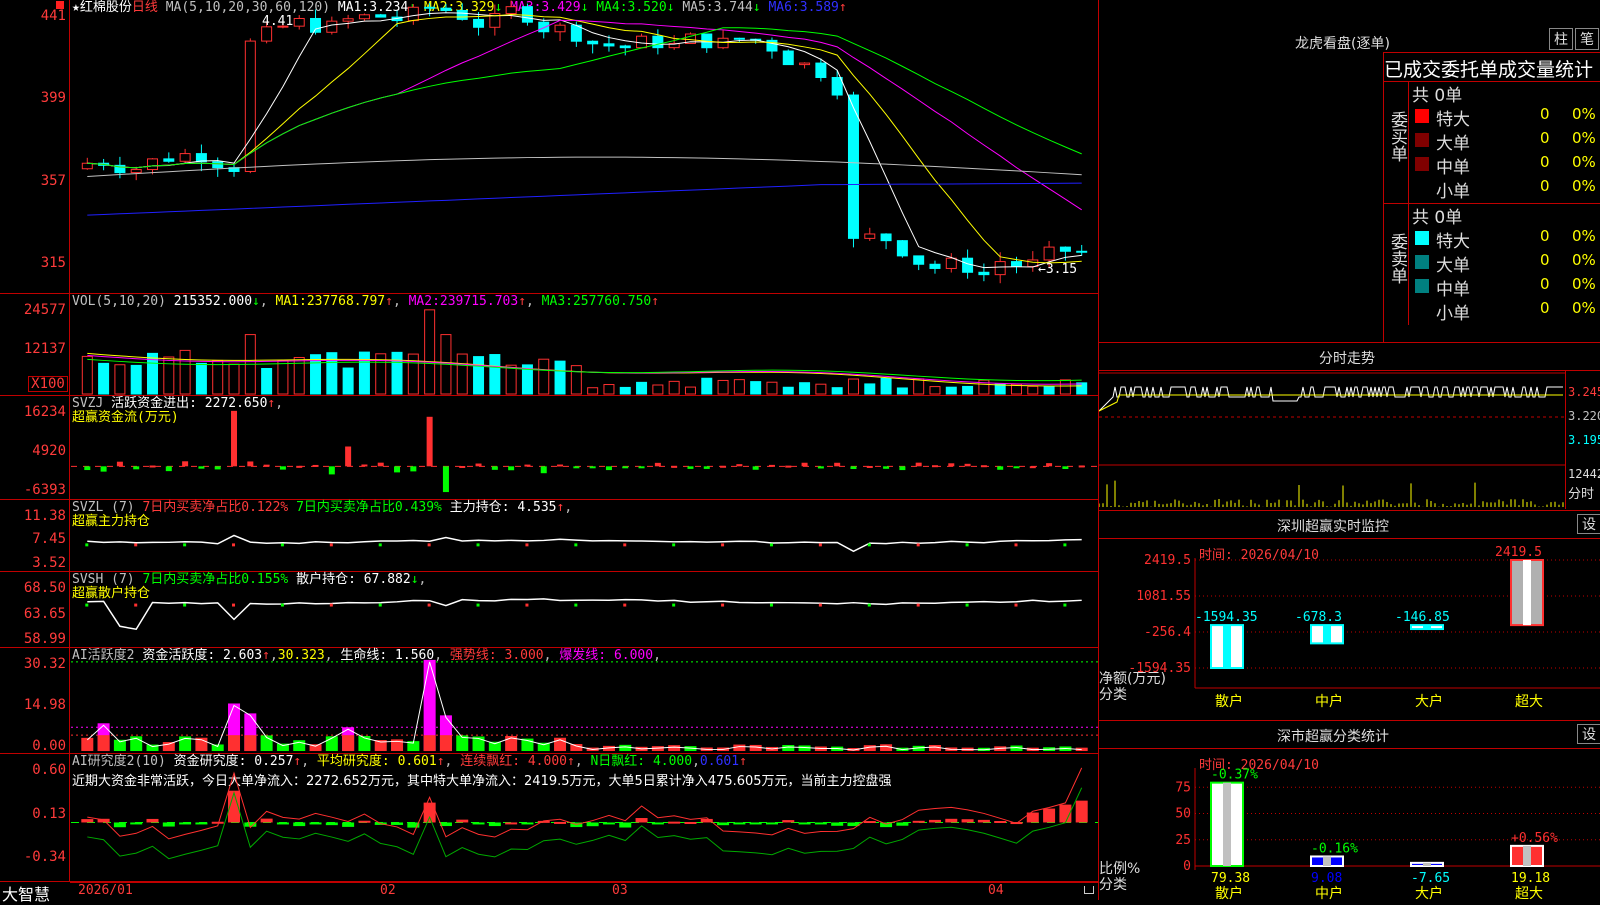 This screenshot has width=1600, height=905. Describe the element at coordinates (1504, 287) in the screenshot. I see `sell-row: 中单 0 0%` at that location.